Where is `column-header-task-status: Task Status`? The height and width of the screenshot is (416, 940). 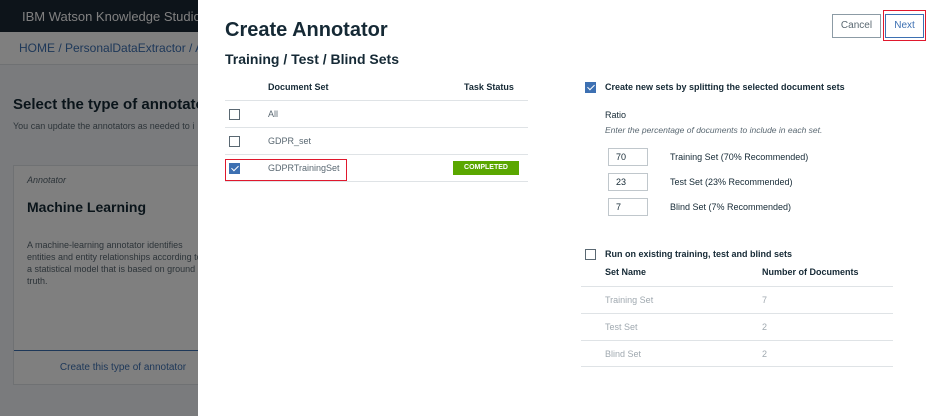 column-header-task-status: Task Status is located at coordinates (489, 87).